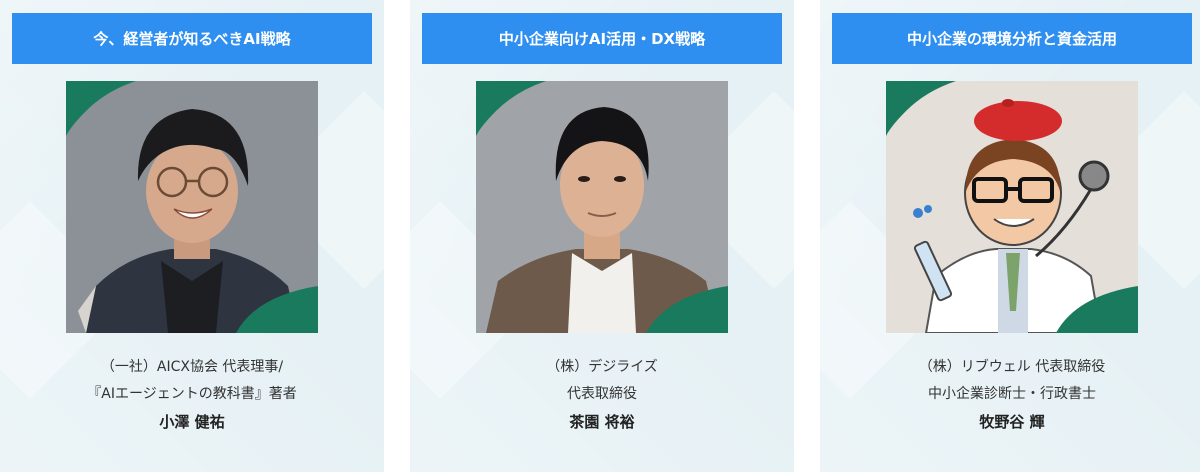  I want to click on card-title: 今、経営者が知るべきAI戦略, so click(192, 38).